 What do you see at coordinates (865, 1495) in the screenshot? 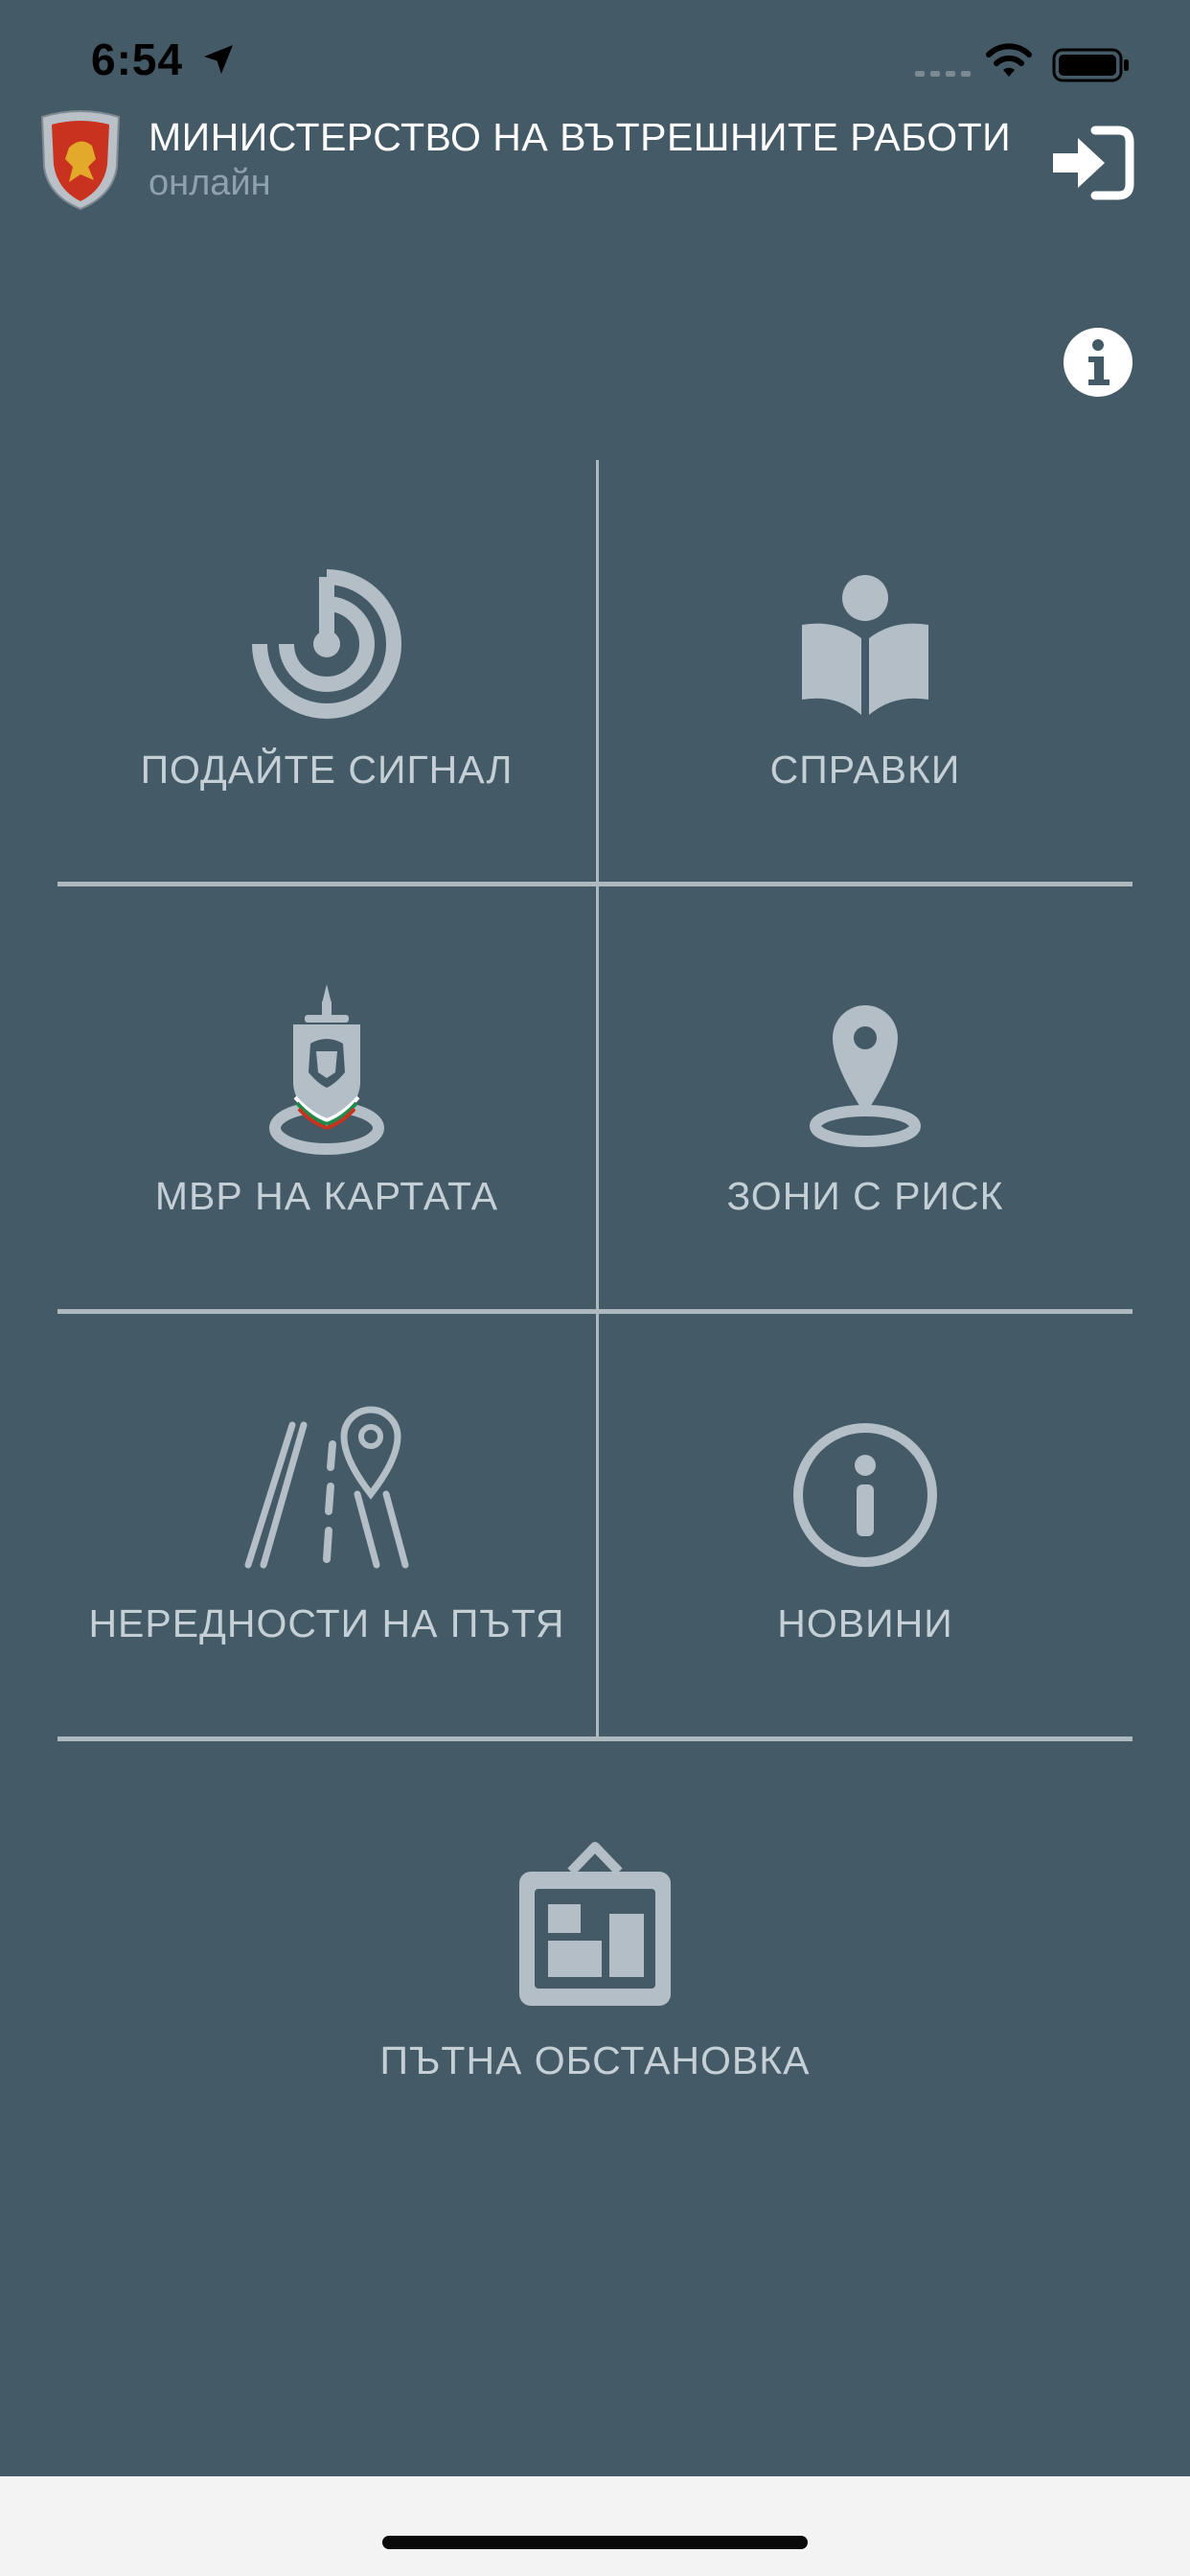
I see `info-circle-icon` at bounding box center [865, 1495].